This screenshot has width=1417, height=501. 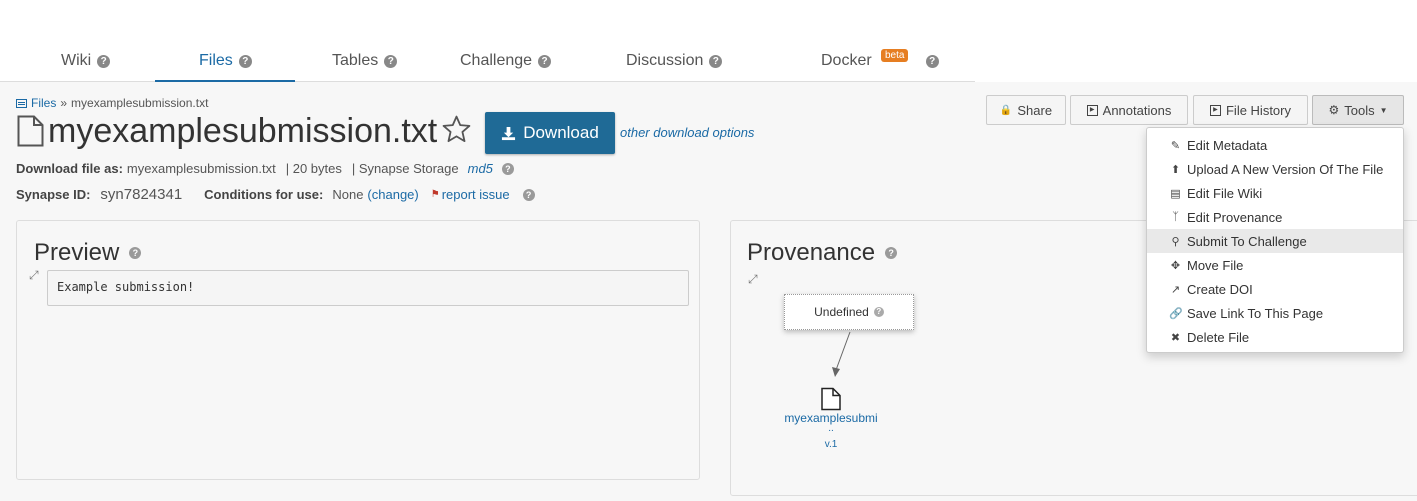 What do you see at coordinates (480, 168) in the screenshot?
I see `md5-link: md5` at bounding box center [480, 168].